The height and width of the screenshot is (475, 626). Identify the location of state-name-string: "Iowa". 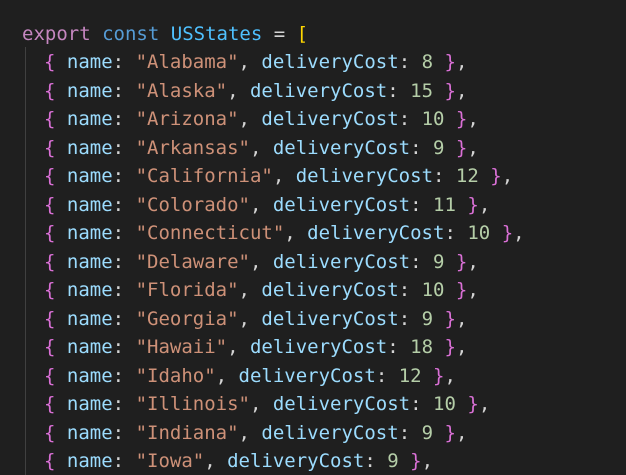
(170, 461).